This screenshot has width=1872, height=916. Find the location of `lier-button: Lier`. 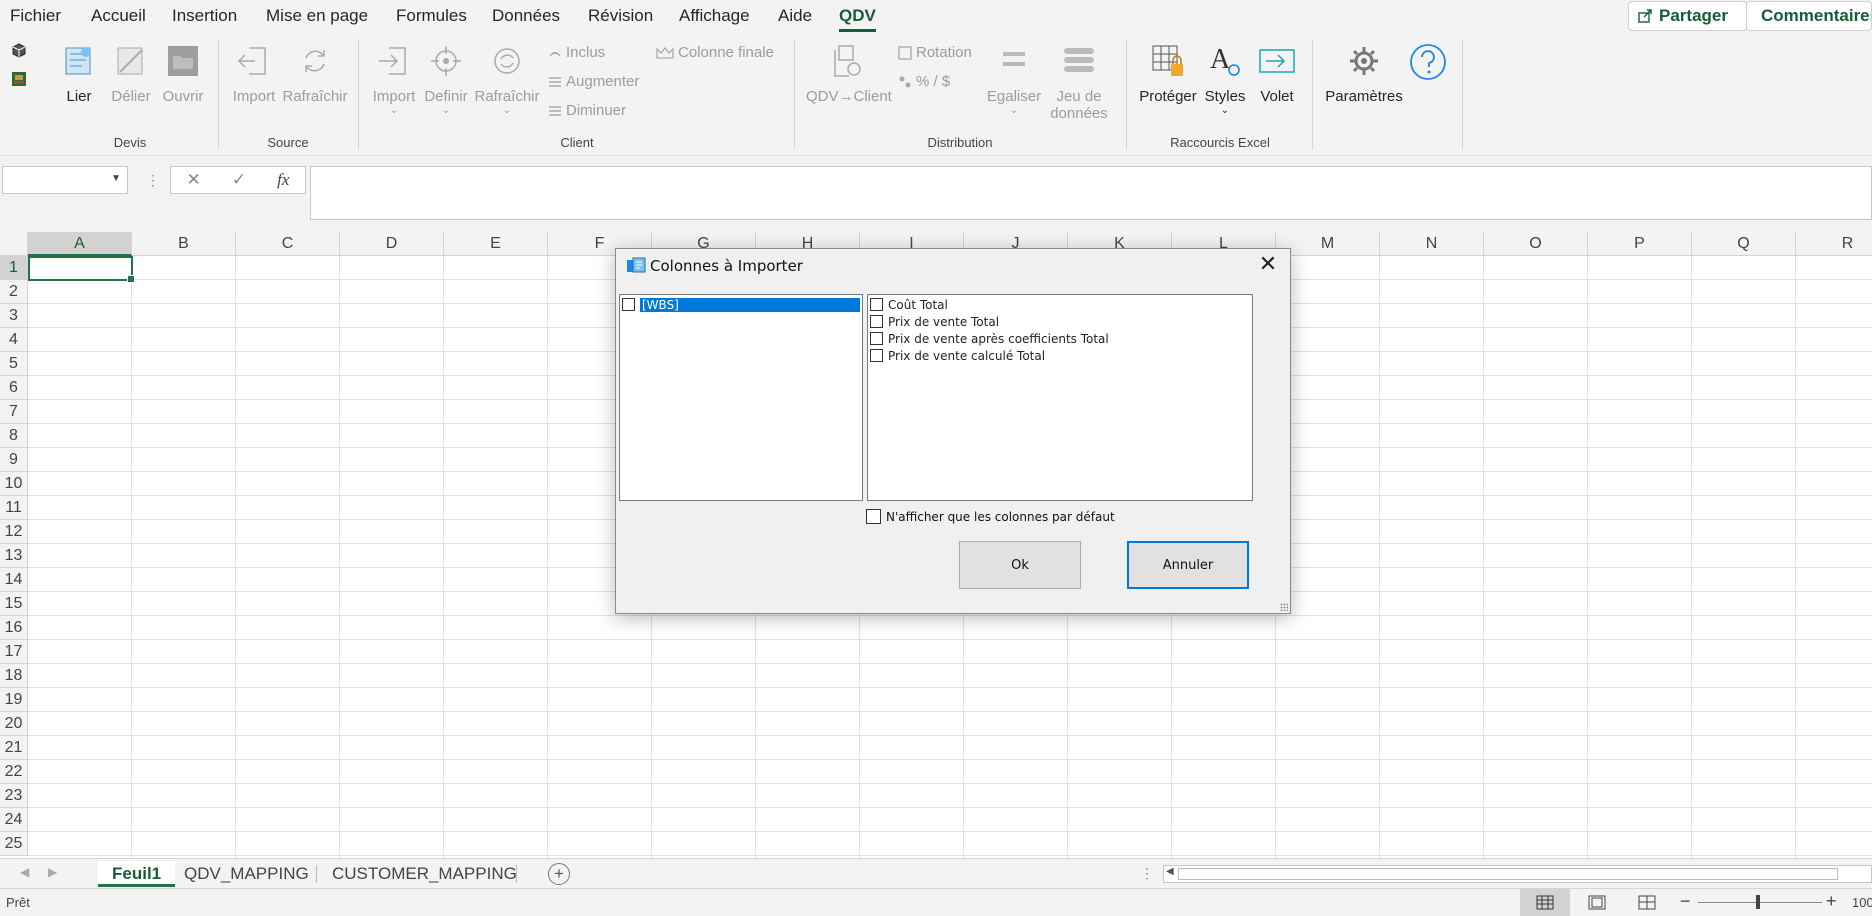

lier-button: Lier is located at coordinates (79, 73).